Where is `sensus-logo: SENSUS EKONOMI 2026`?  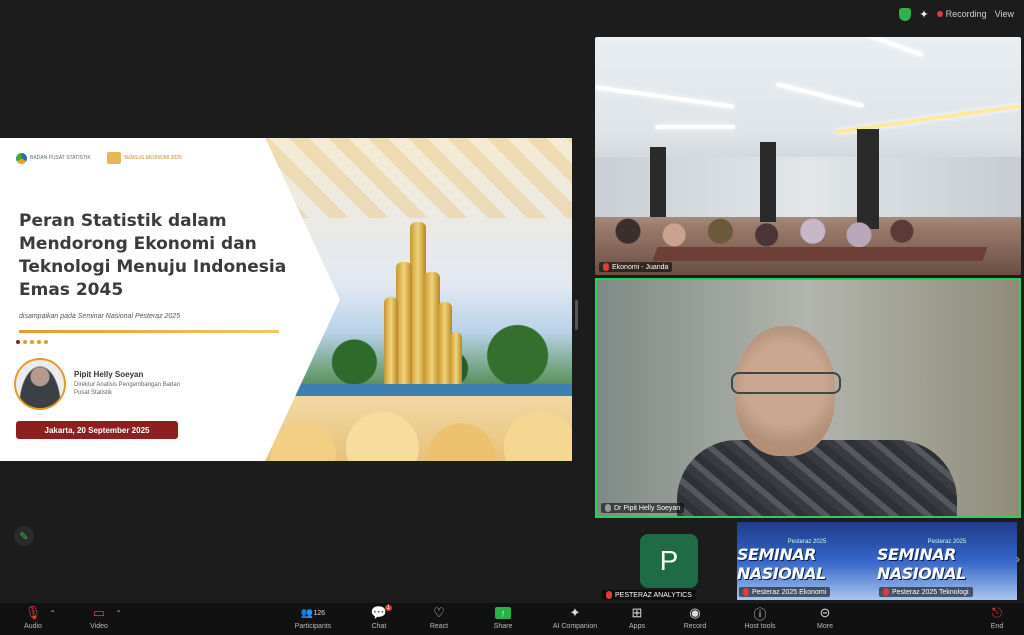 sensus-logo: SENSUS EKONOMI 2026 is located at coordinates (144, 158).